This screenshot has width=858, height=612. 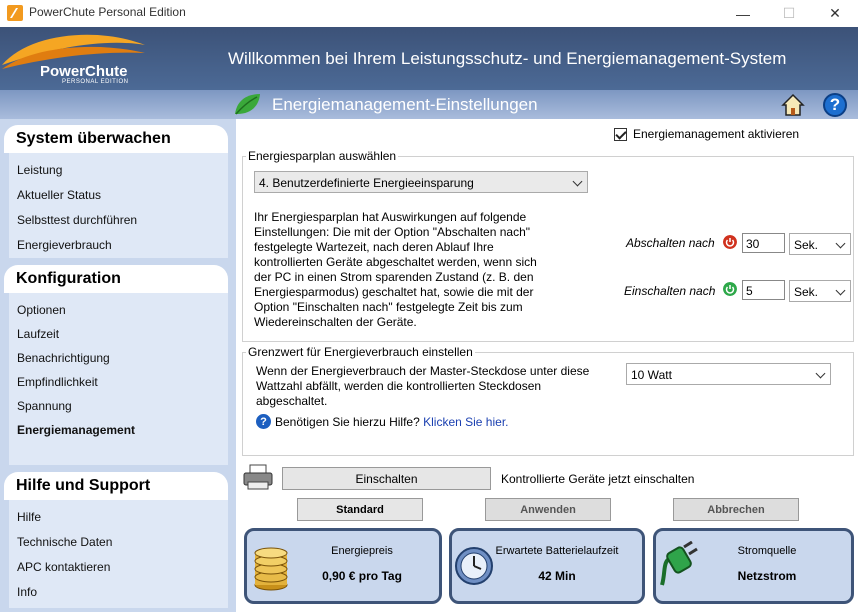 I want to click on question-icon: ?, so click(x=263, y=421).